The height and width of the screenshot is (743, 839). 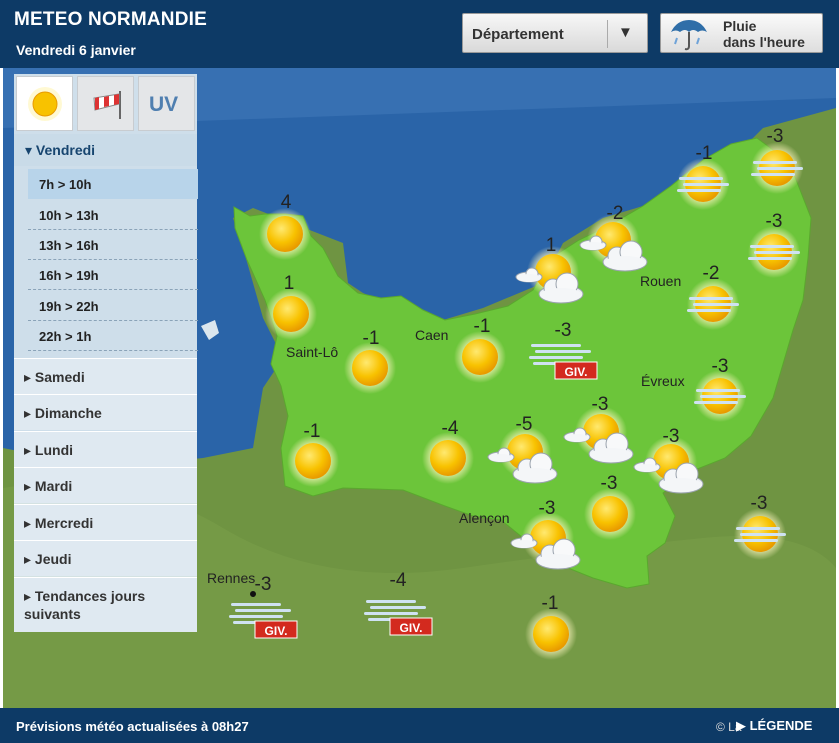 I want to click on day-item-mercredi: ▸ Mercredi, so click(x=105, y=522).